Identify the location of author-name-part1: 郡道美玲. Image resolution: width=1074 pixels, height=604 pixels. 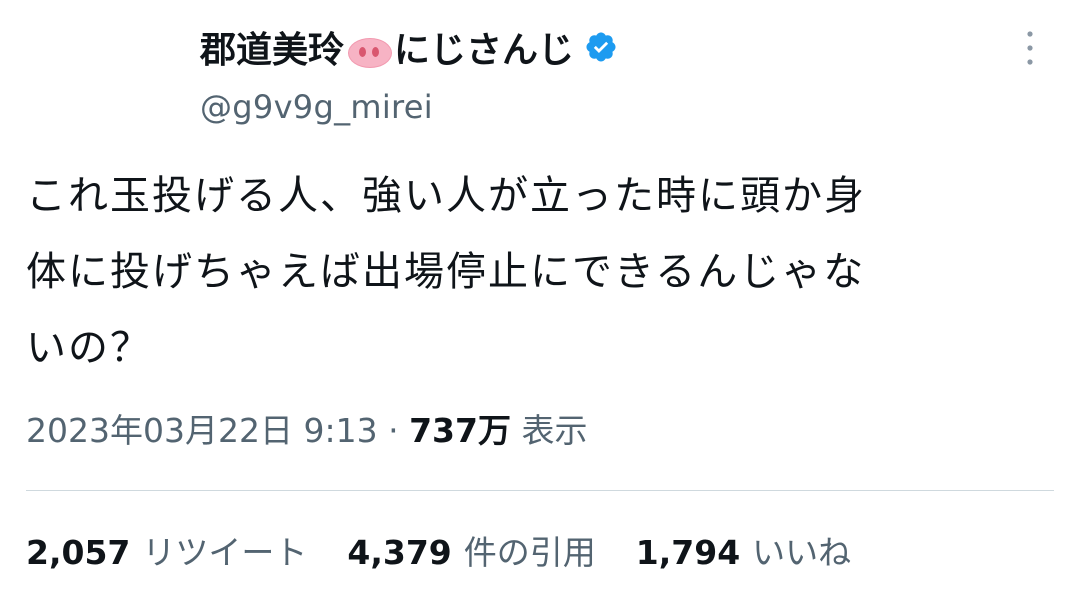
(272, 50).